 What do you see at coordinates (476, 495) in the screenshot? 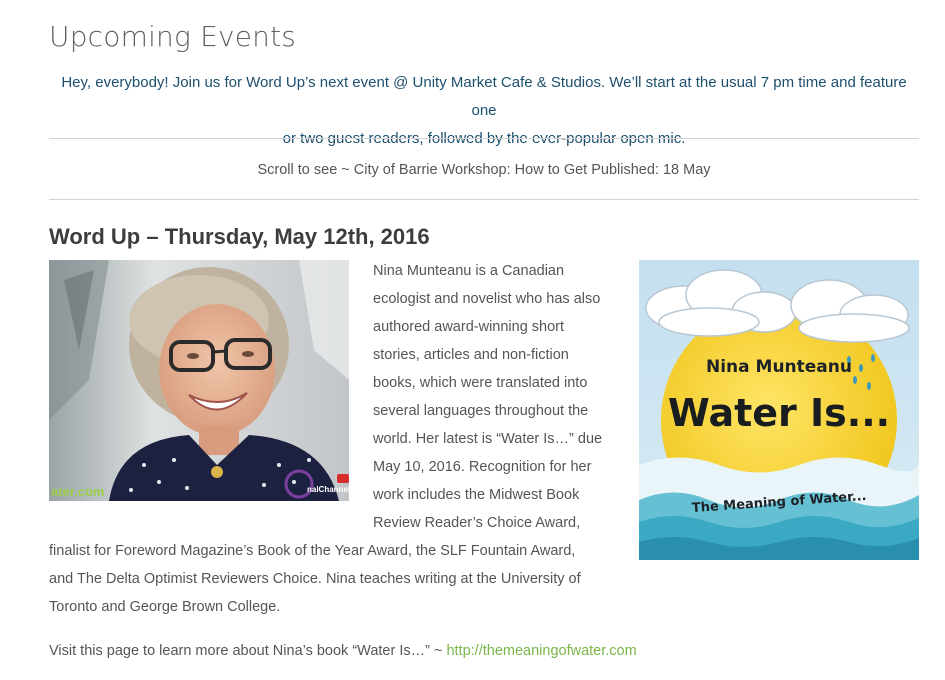
I see `bio-line: work includes the Midwest Book` at bounding box center [476, 495].